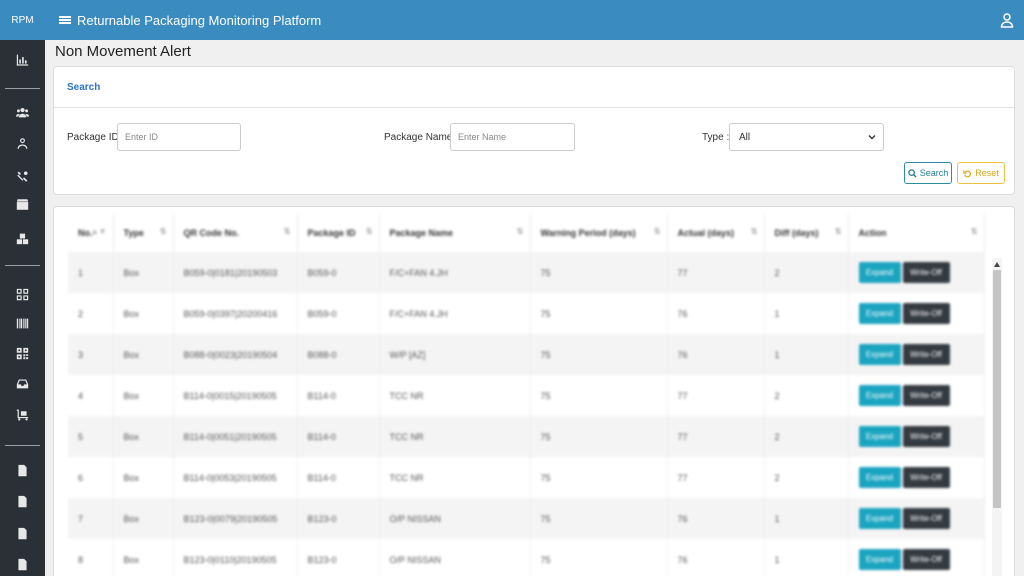 The image size is (1024, 576). I want to click on undo-icon, so click(967, 173).